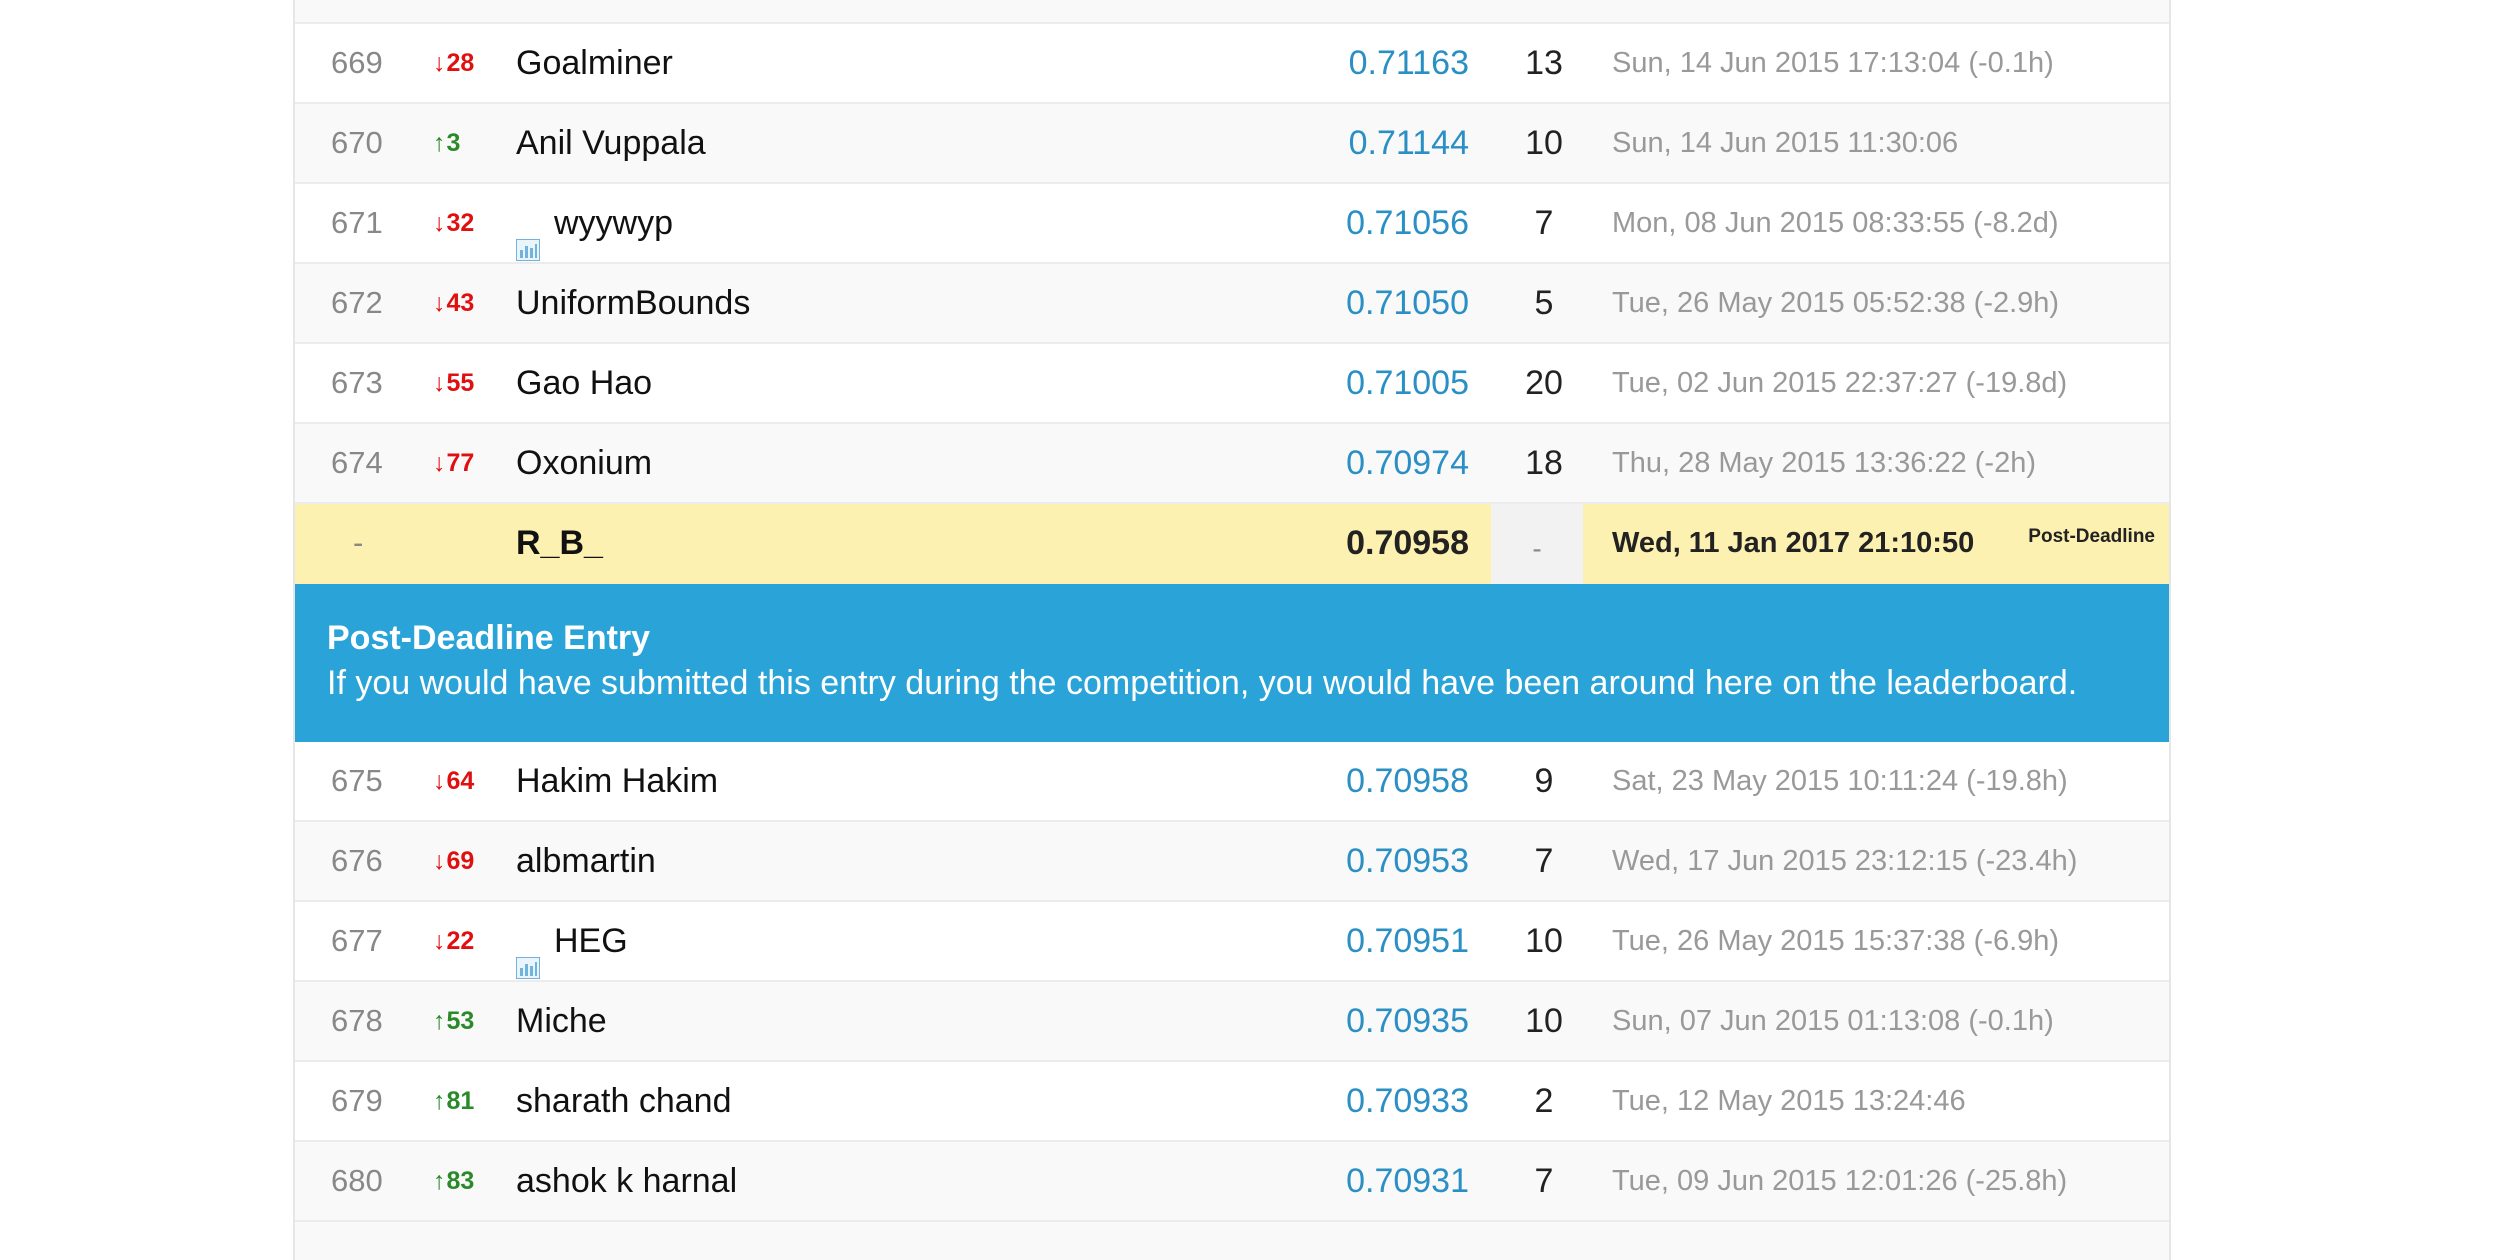 This screenshot has width=2518, height=1260. I want to click on entries: 9, so click(1544, 781).